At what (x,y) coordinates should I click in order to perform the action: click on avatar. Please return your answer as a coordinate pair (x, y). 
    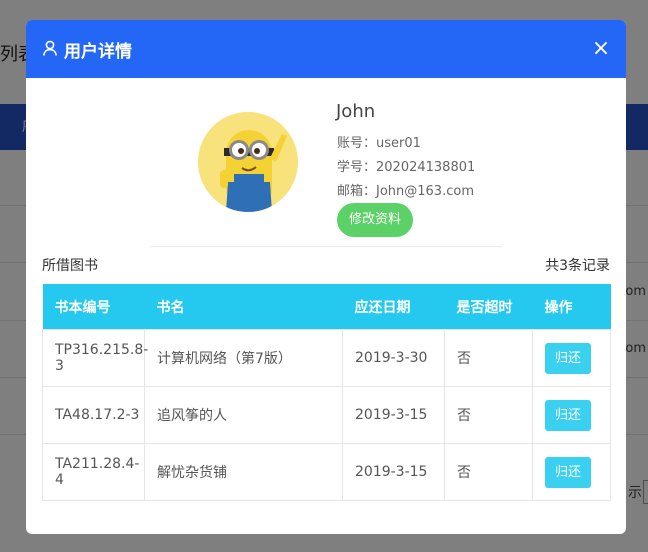
    Looking at the image, I should click on (248, 162).